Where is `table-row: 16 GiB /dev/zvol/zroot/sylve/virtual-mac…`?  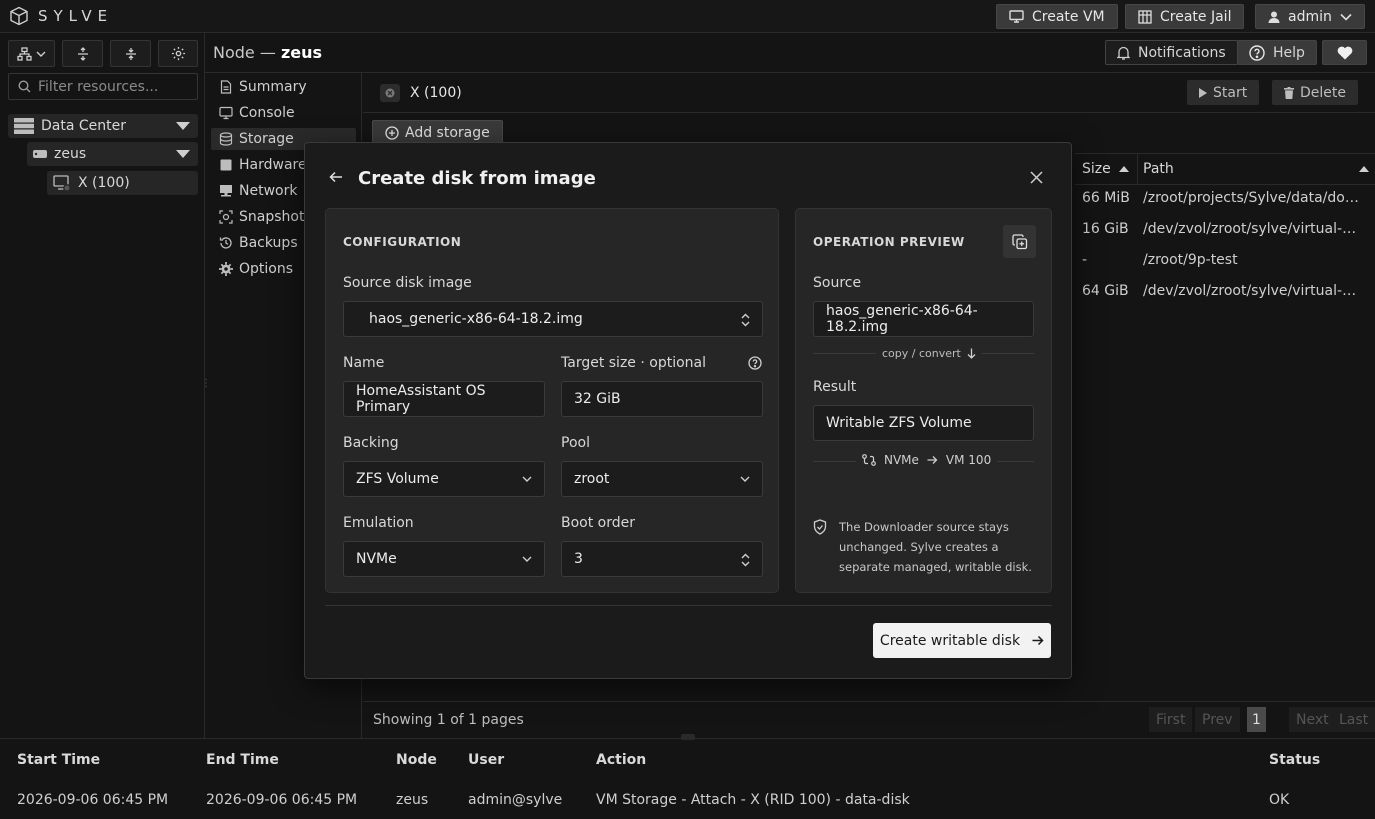 table-row: 16 GiB /dev/zvol/zroot/sylve/virtual-mac… is located at coordinates (1225, 229).